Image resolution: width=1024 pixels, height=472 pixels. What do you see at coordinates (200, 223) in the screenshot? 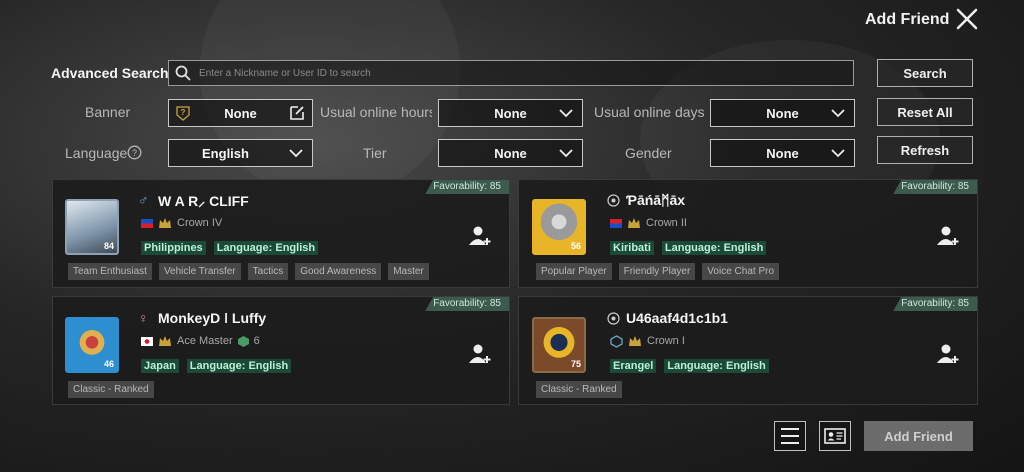
I see `rank-name: Crown IV` at bounding box center [200, 223].